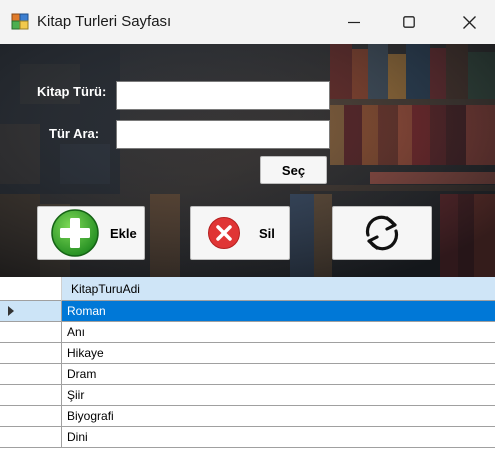 This screenshot has width=495, height=455. I want to click on tur-ara-input, so click(223, 134).